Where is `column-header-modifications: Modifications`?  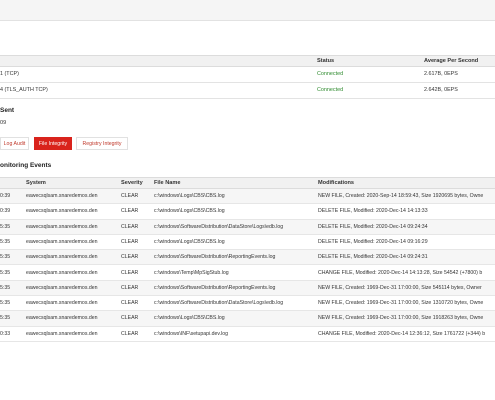 column-header-modifications: Modifications is located at coordinates (336, 183).